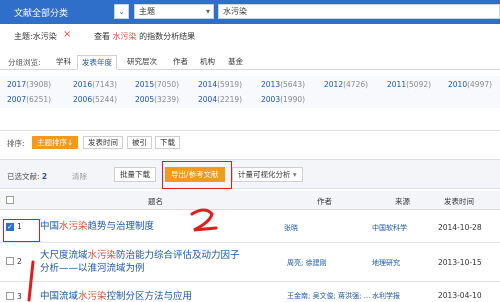 The width and height of the screenshot is (500, 302). What do you see at coordinates (470, 84) in the screenshot?
I see `year-link: 2010(4997)` at bounding box center [470, 84].